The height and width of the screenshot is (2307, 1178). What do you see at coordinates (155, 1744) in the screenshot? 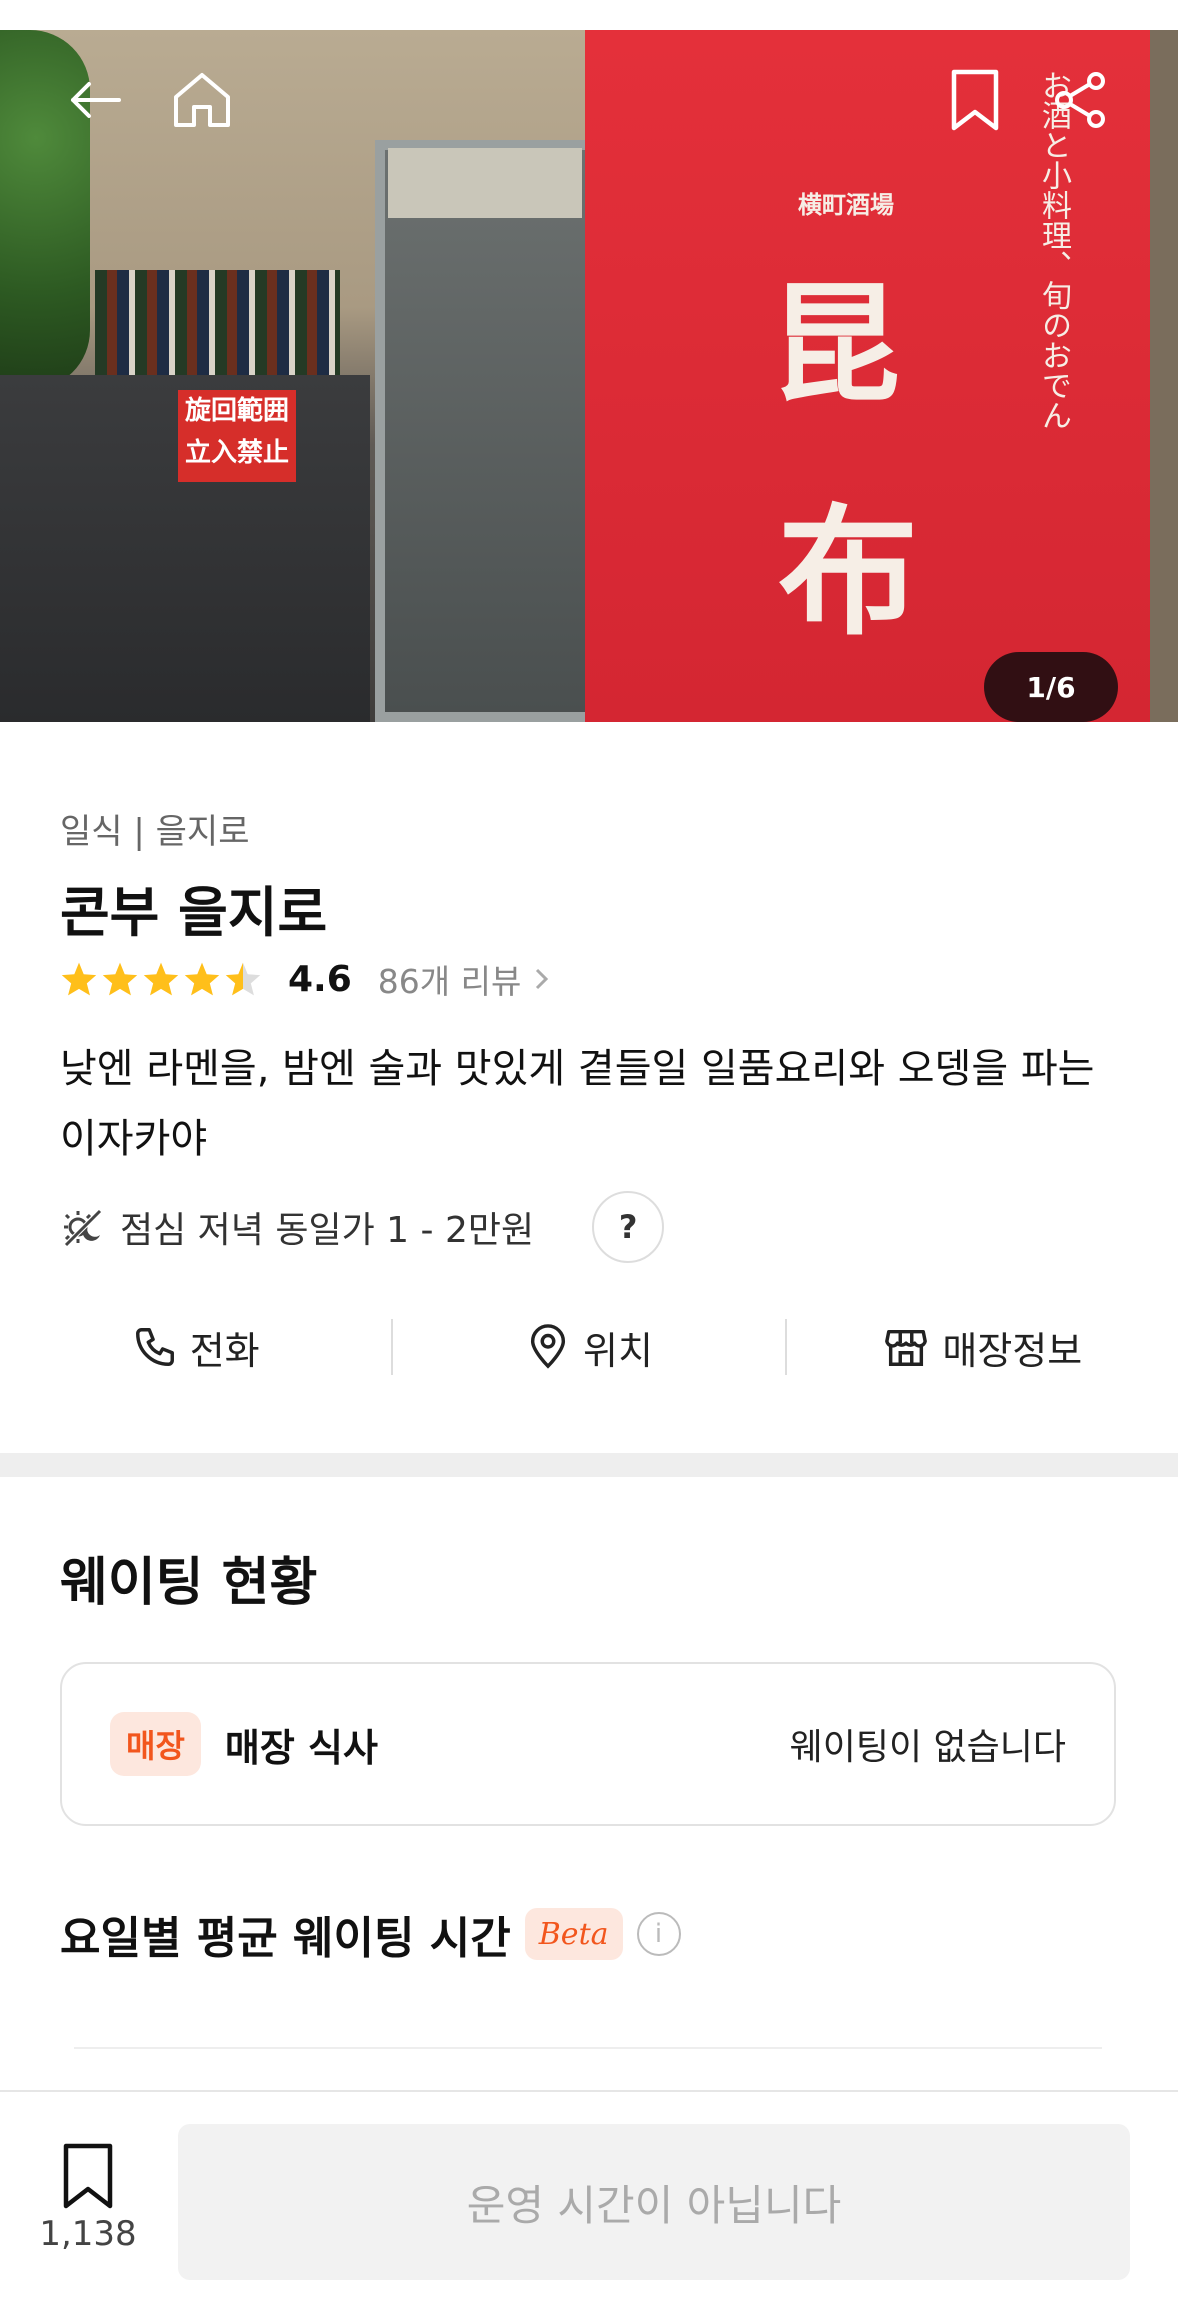
I see `dine-in-badge: 매장` at bounding box center [155, 1744].